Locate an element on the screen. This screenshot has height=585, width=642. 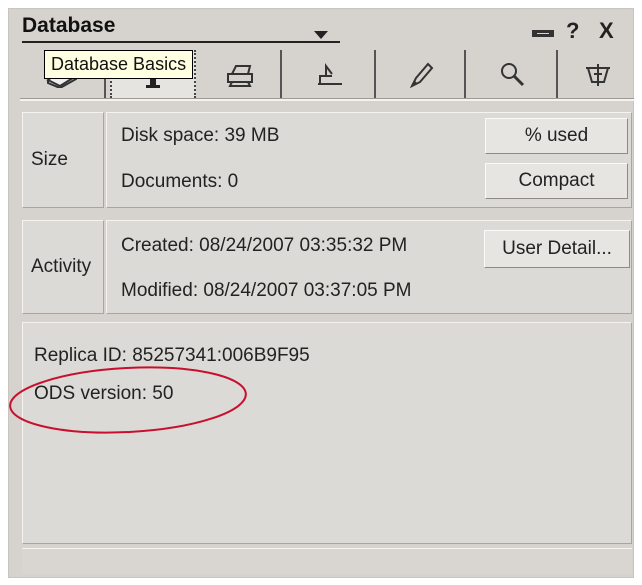
modified-timestamp: Modified: 08/24/2007 03:37:05 PM is located at coordinates (266, 290).